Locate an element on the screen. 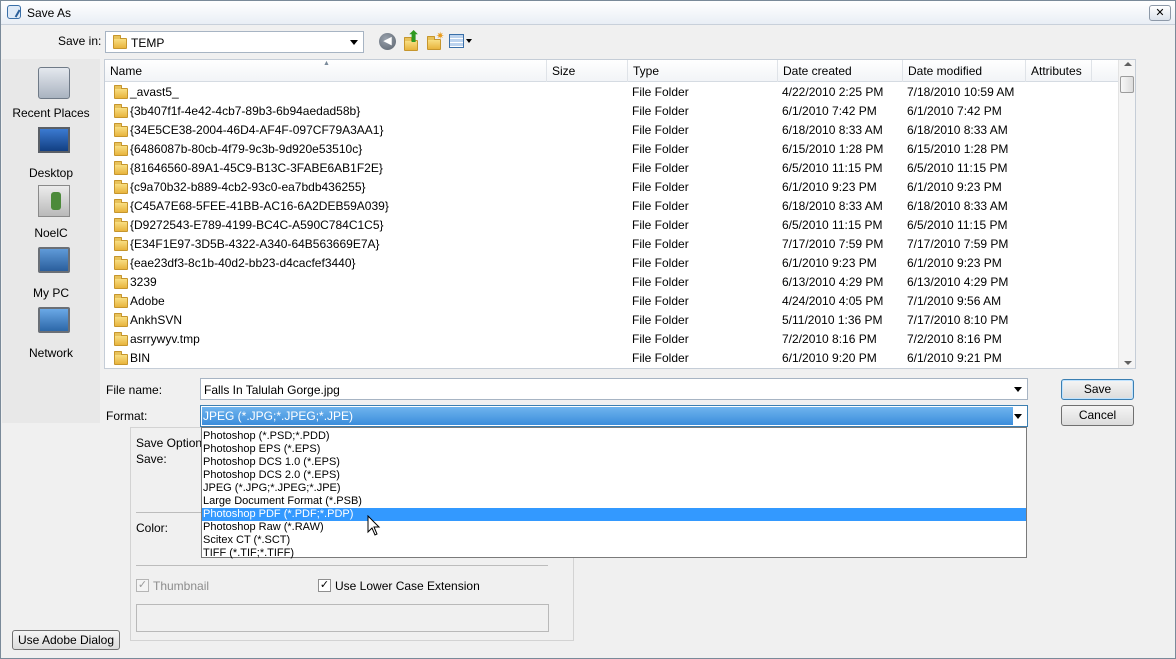 The width and height of the screenshot is (1176, 659). file-cell-modified: 6/1/2010 9:21 PM is located at coordinates (954, 358).